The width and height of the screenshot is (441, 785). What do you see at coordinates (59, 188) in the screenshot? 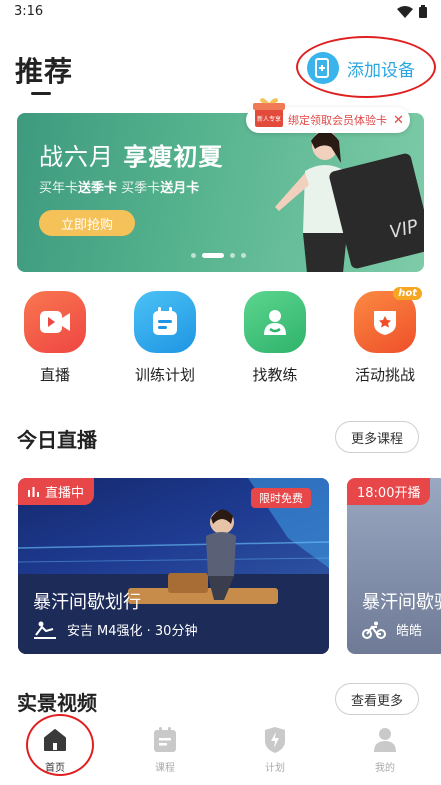
I see `banner-subtitle-part1: 买年卡` at bounding box center [59, 188].